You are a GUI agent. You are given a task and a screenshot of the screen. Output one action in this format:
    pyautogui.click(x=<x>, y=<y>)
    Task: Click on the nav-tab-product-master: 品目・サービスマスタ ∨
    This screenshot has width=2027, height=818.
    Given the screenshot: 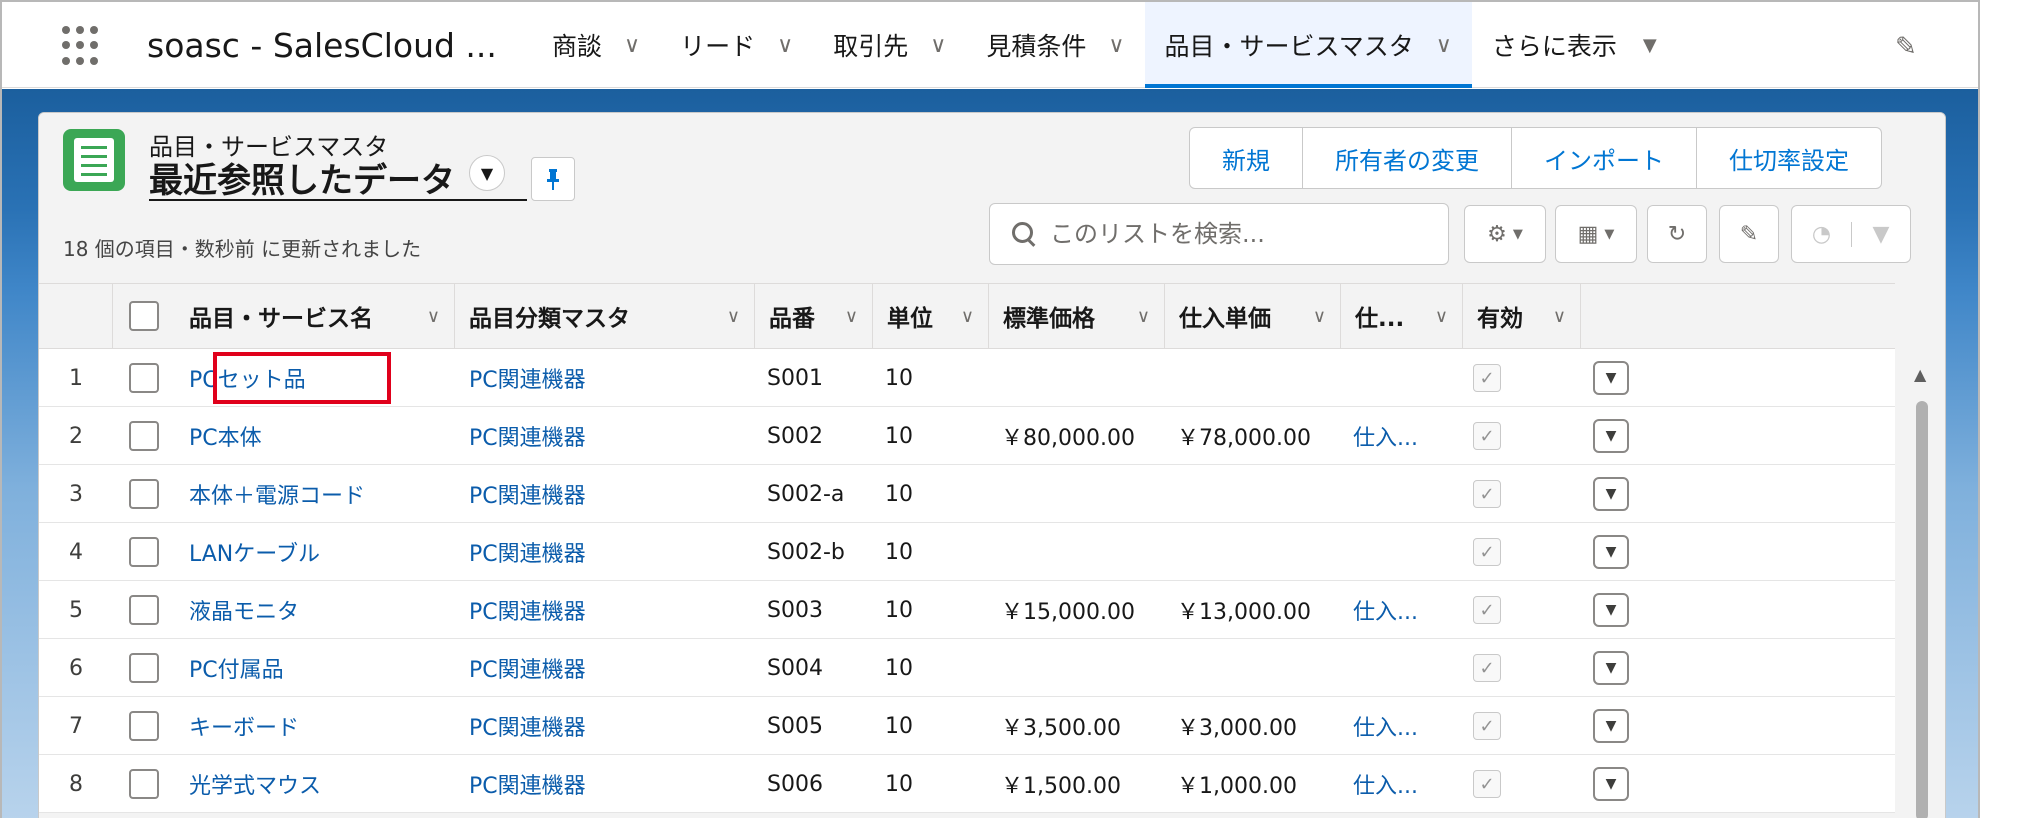 What is the action you would take?
    pyautogui.click(x=1308, y=45)
    